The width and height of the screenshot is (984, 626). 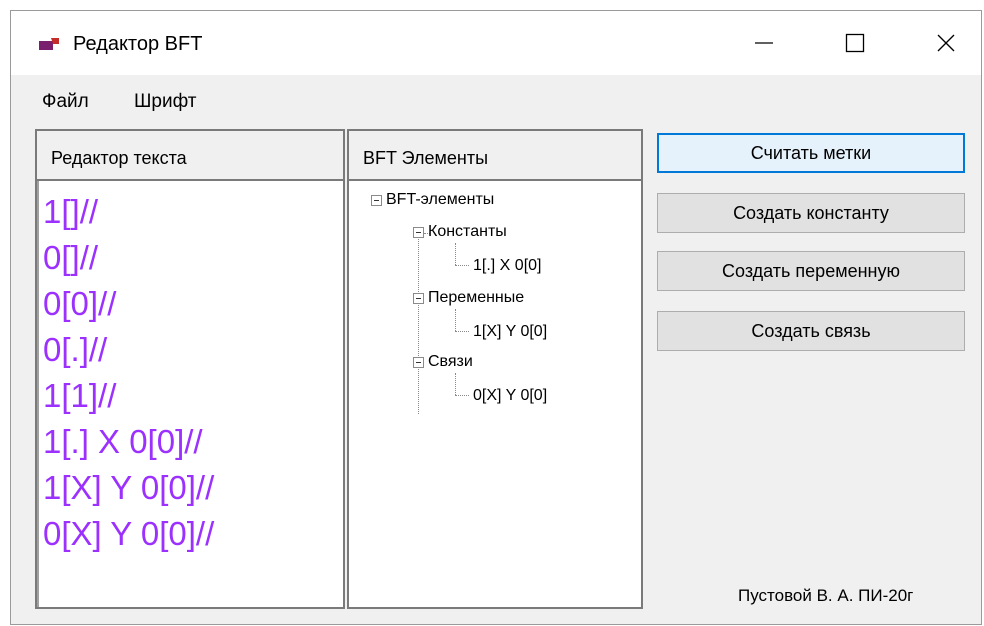 What do you see at coordinates (49, 44) in the screenshot?
I see `app-icon` at bounding box center [49, 44].